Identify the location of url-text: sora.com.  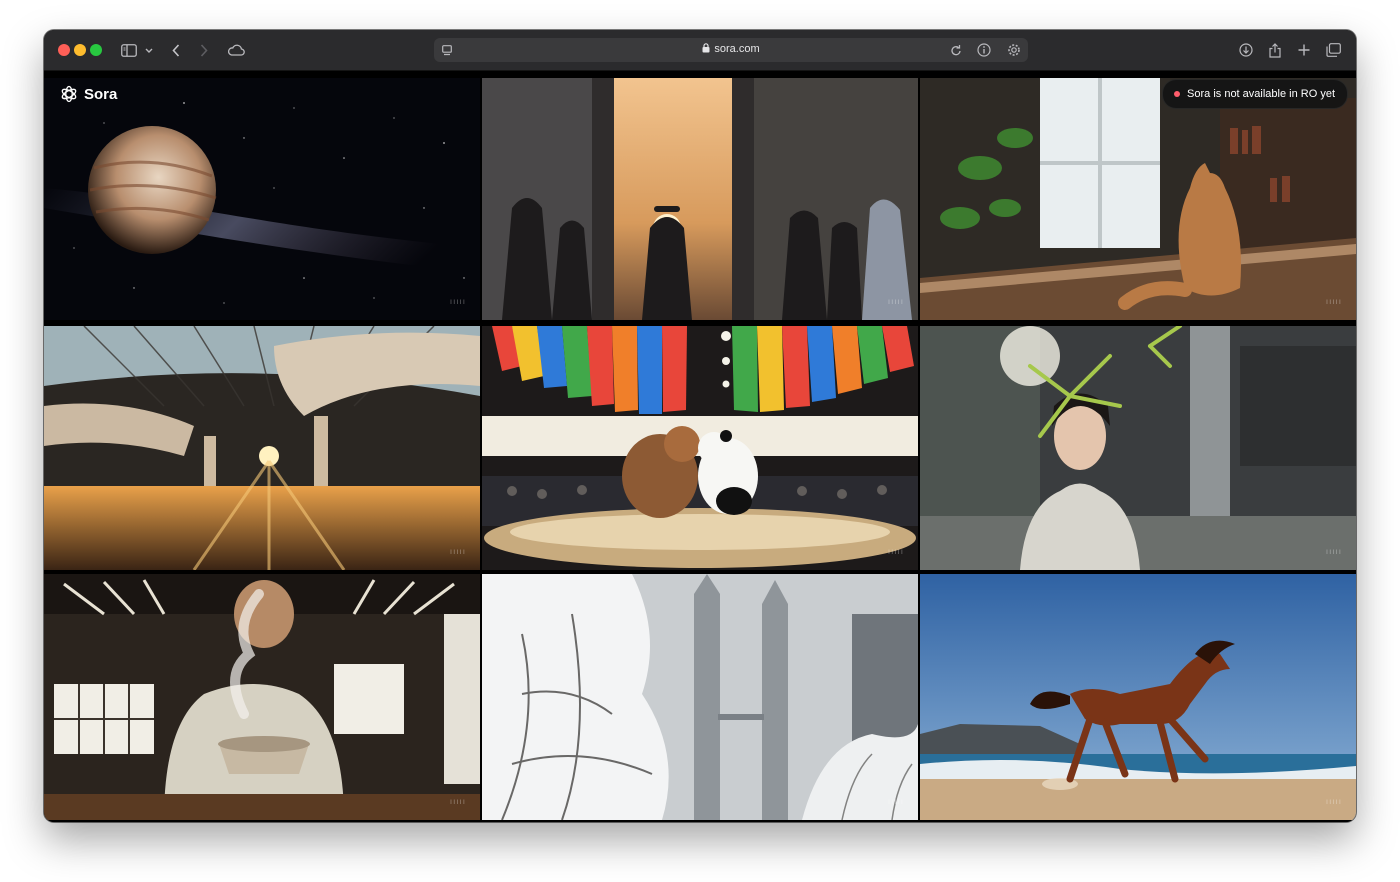
(731, 49).